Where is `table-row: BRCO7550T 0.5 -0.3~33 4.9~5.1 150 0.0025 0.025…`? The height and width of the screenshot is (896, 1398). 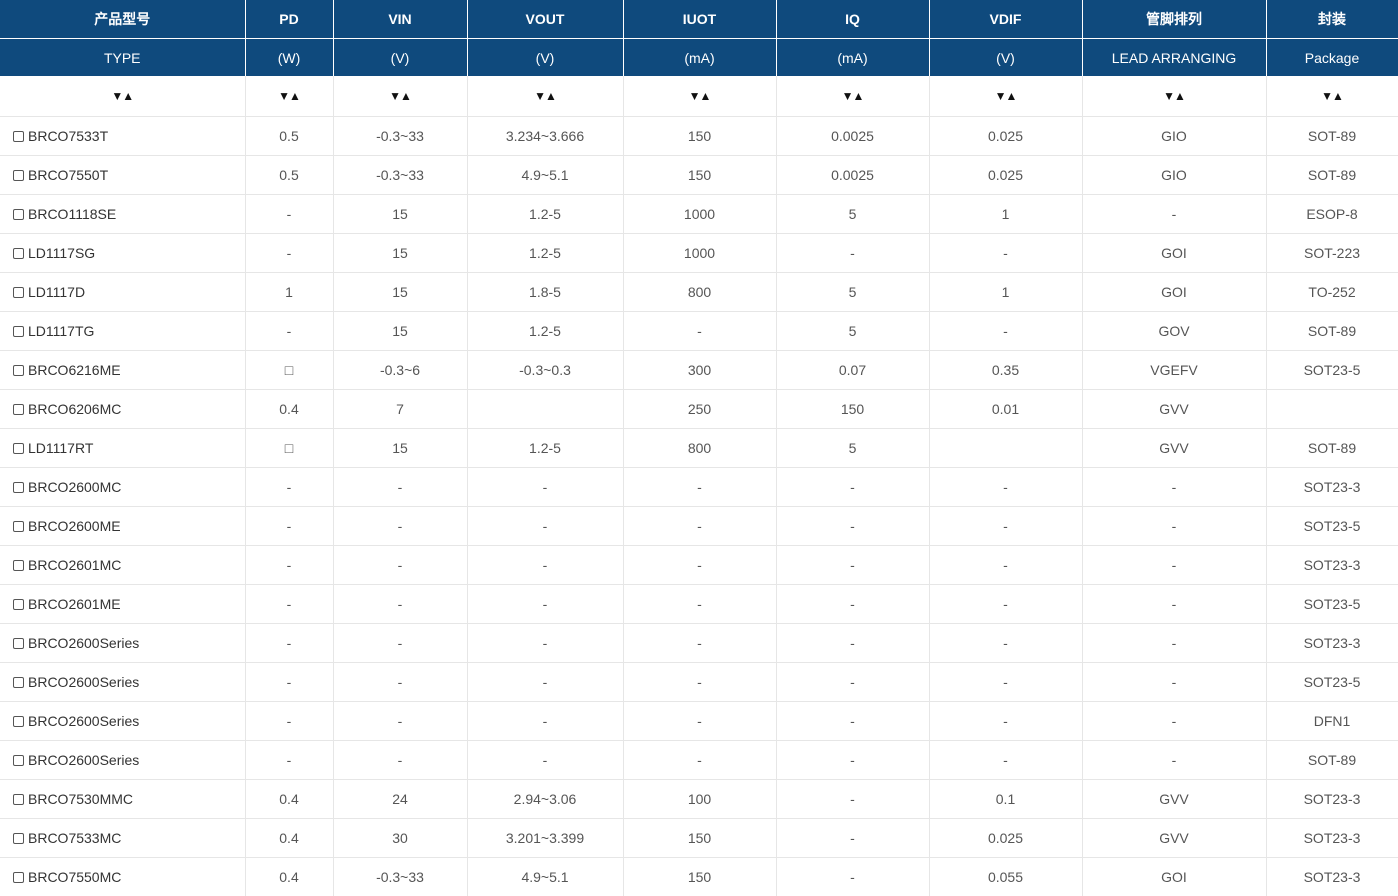
table-row: BRCO7550T 0.5 -0.3~33 4.9~5.1 150 0.0025 0.025… is located at coordinates (699, 175).